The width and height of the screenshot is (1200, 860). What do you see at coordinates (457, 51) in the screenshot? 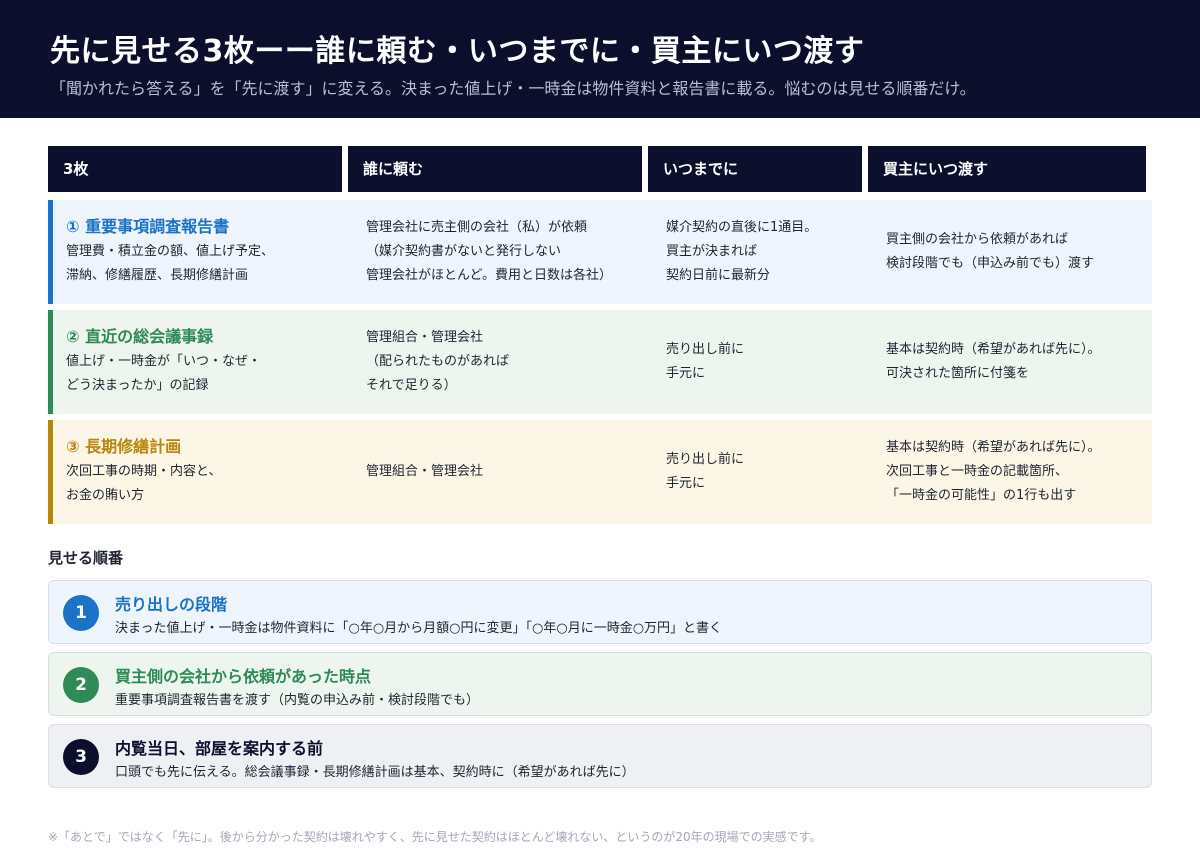
I see `page-title: 先に見せる3枚ーー誰に頼む・いつまでに・買主にいつ渡す` at bounding box center [457, 51].